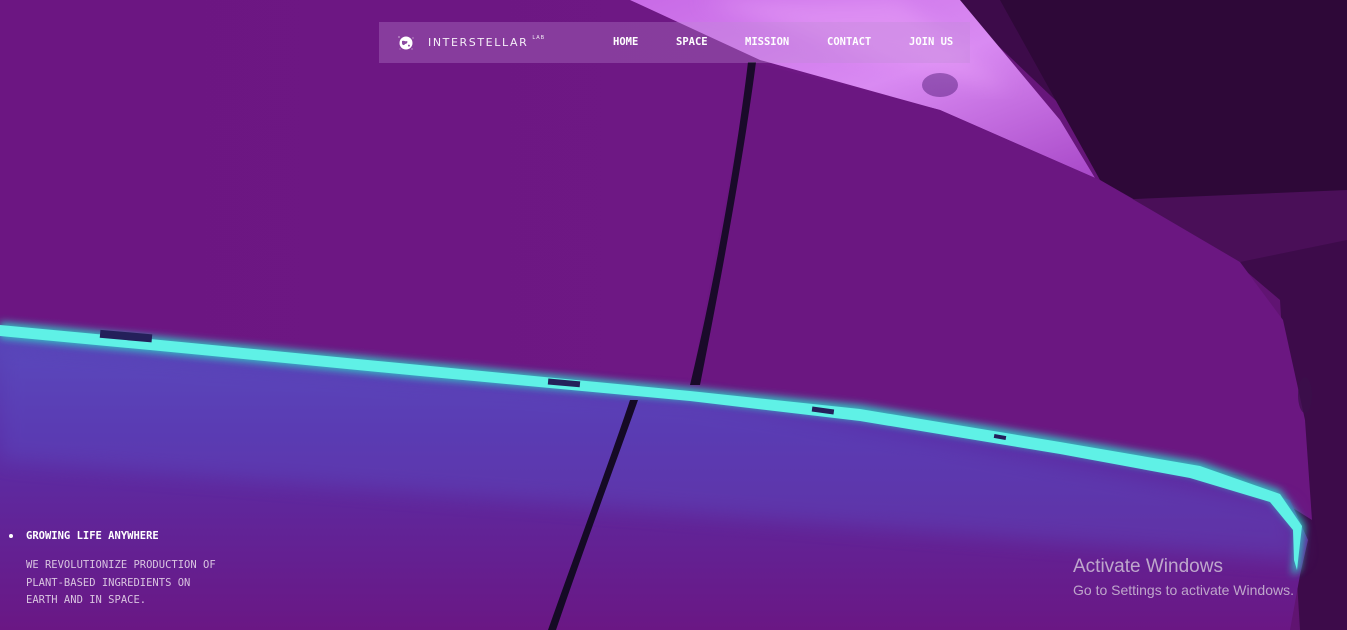  What do you see at coordinates (692, 42) in the screenshot?
I see `nav-link-space: SPACE` at bounding box center [692, 42].